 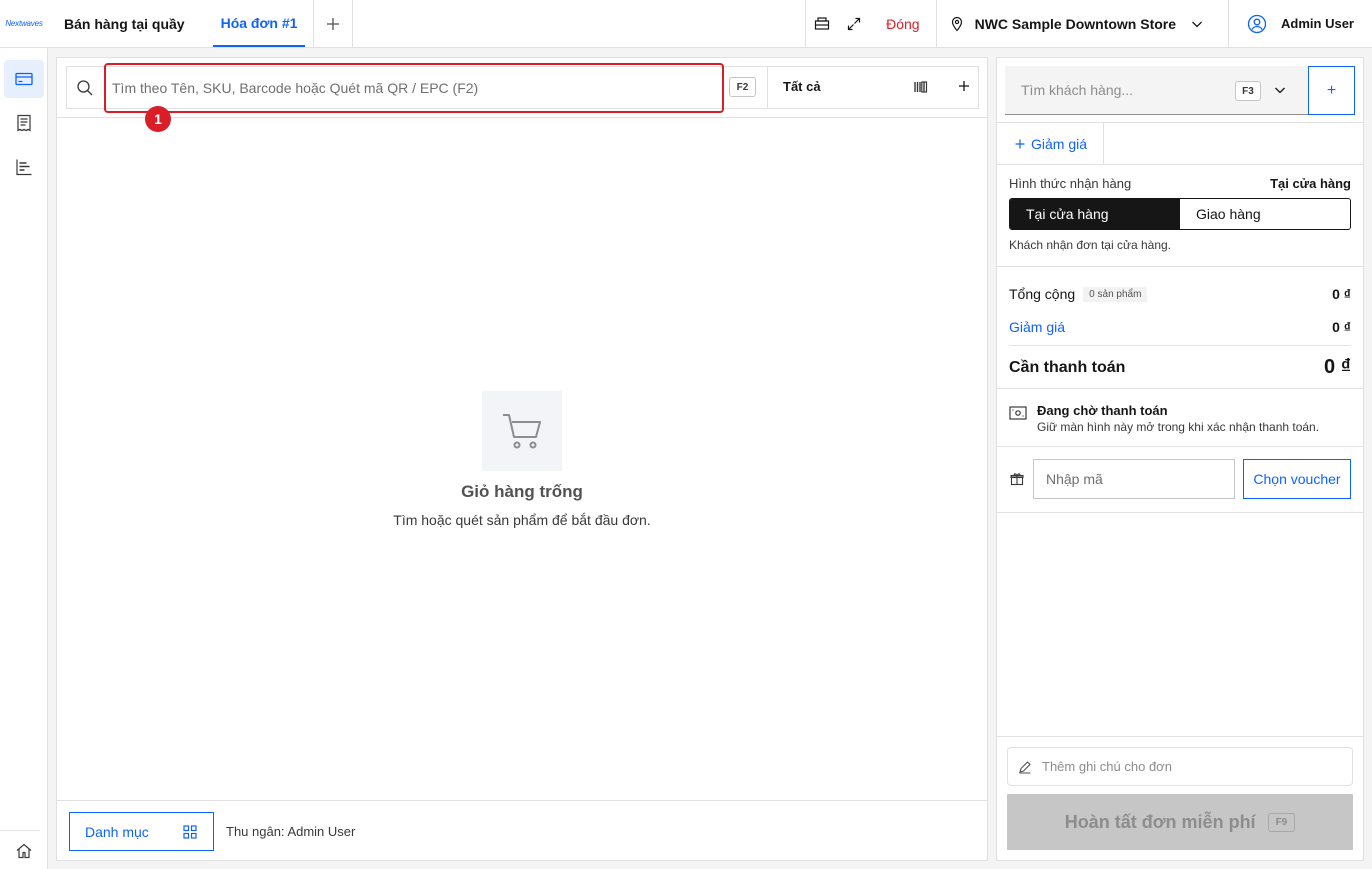 What do you see at coordinates (1281, 822) in the screenshot?
I see `complete-order-shortcut: F9` at bounding box center [1281, 822].